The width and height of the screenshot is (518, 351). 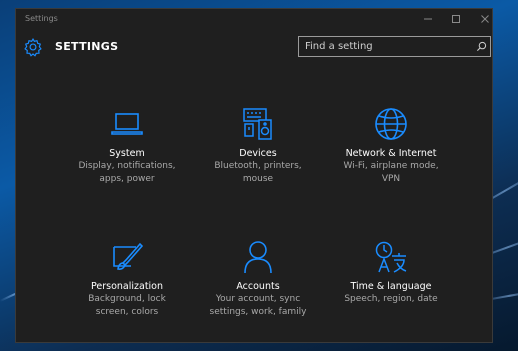 What do you see at coordinates (127, 172) in the screenshot?
I see `category-description: Display, notifications, apps, power` at bounding box center [127, 172].